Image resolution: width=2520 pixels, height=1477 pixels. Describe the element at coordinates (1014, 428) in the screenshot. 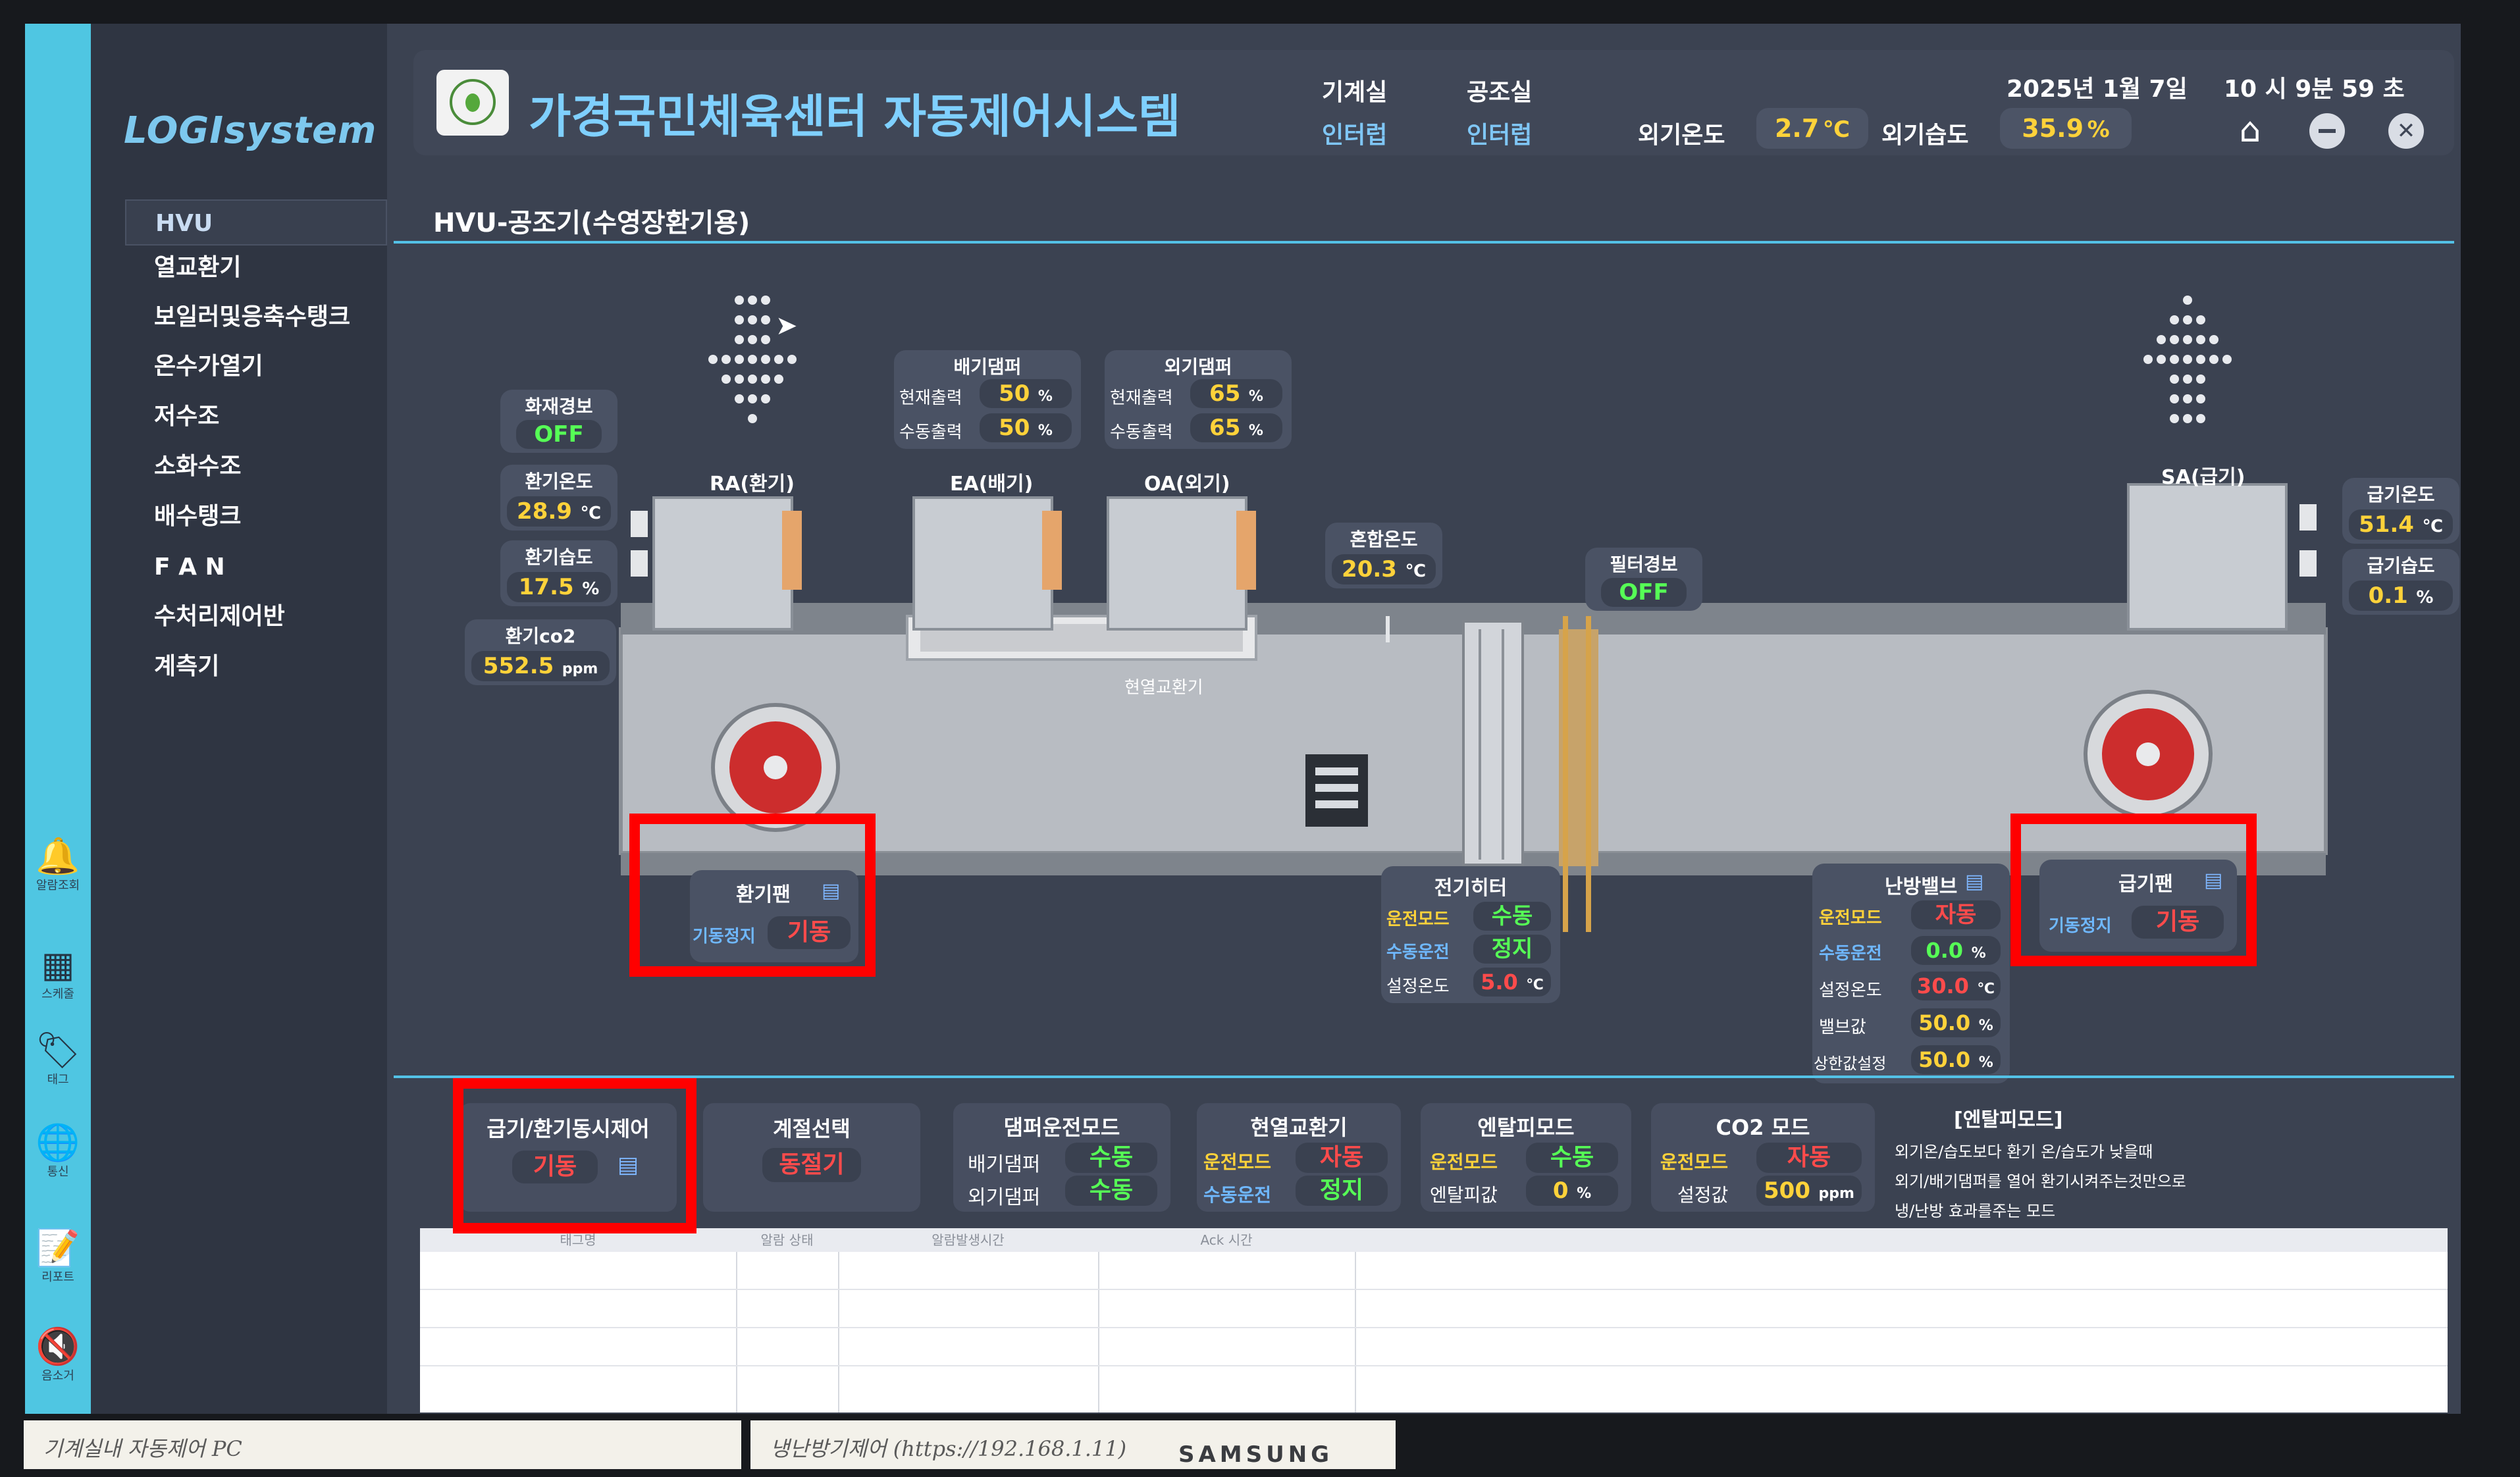

I see `exhaust-manual-value: 50` at that location.